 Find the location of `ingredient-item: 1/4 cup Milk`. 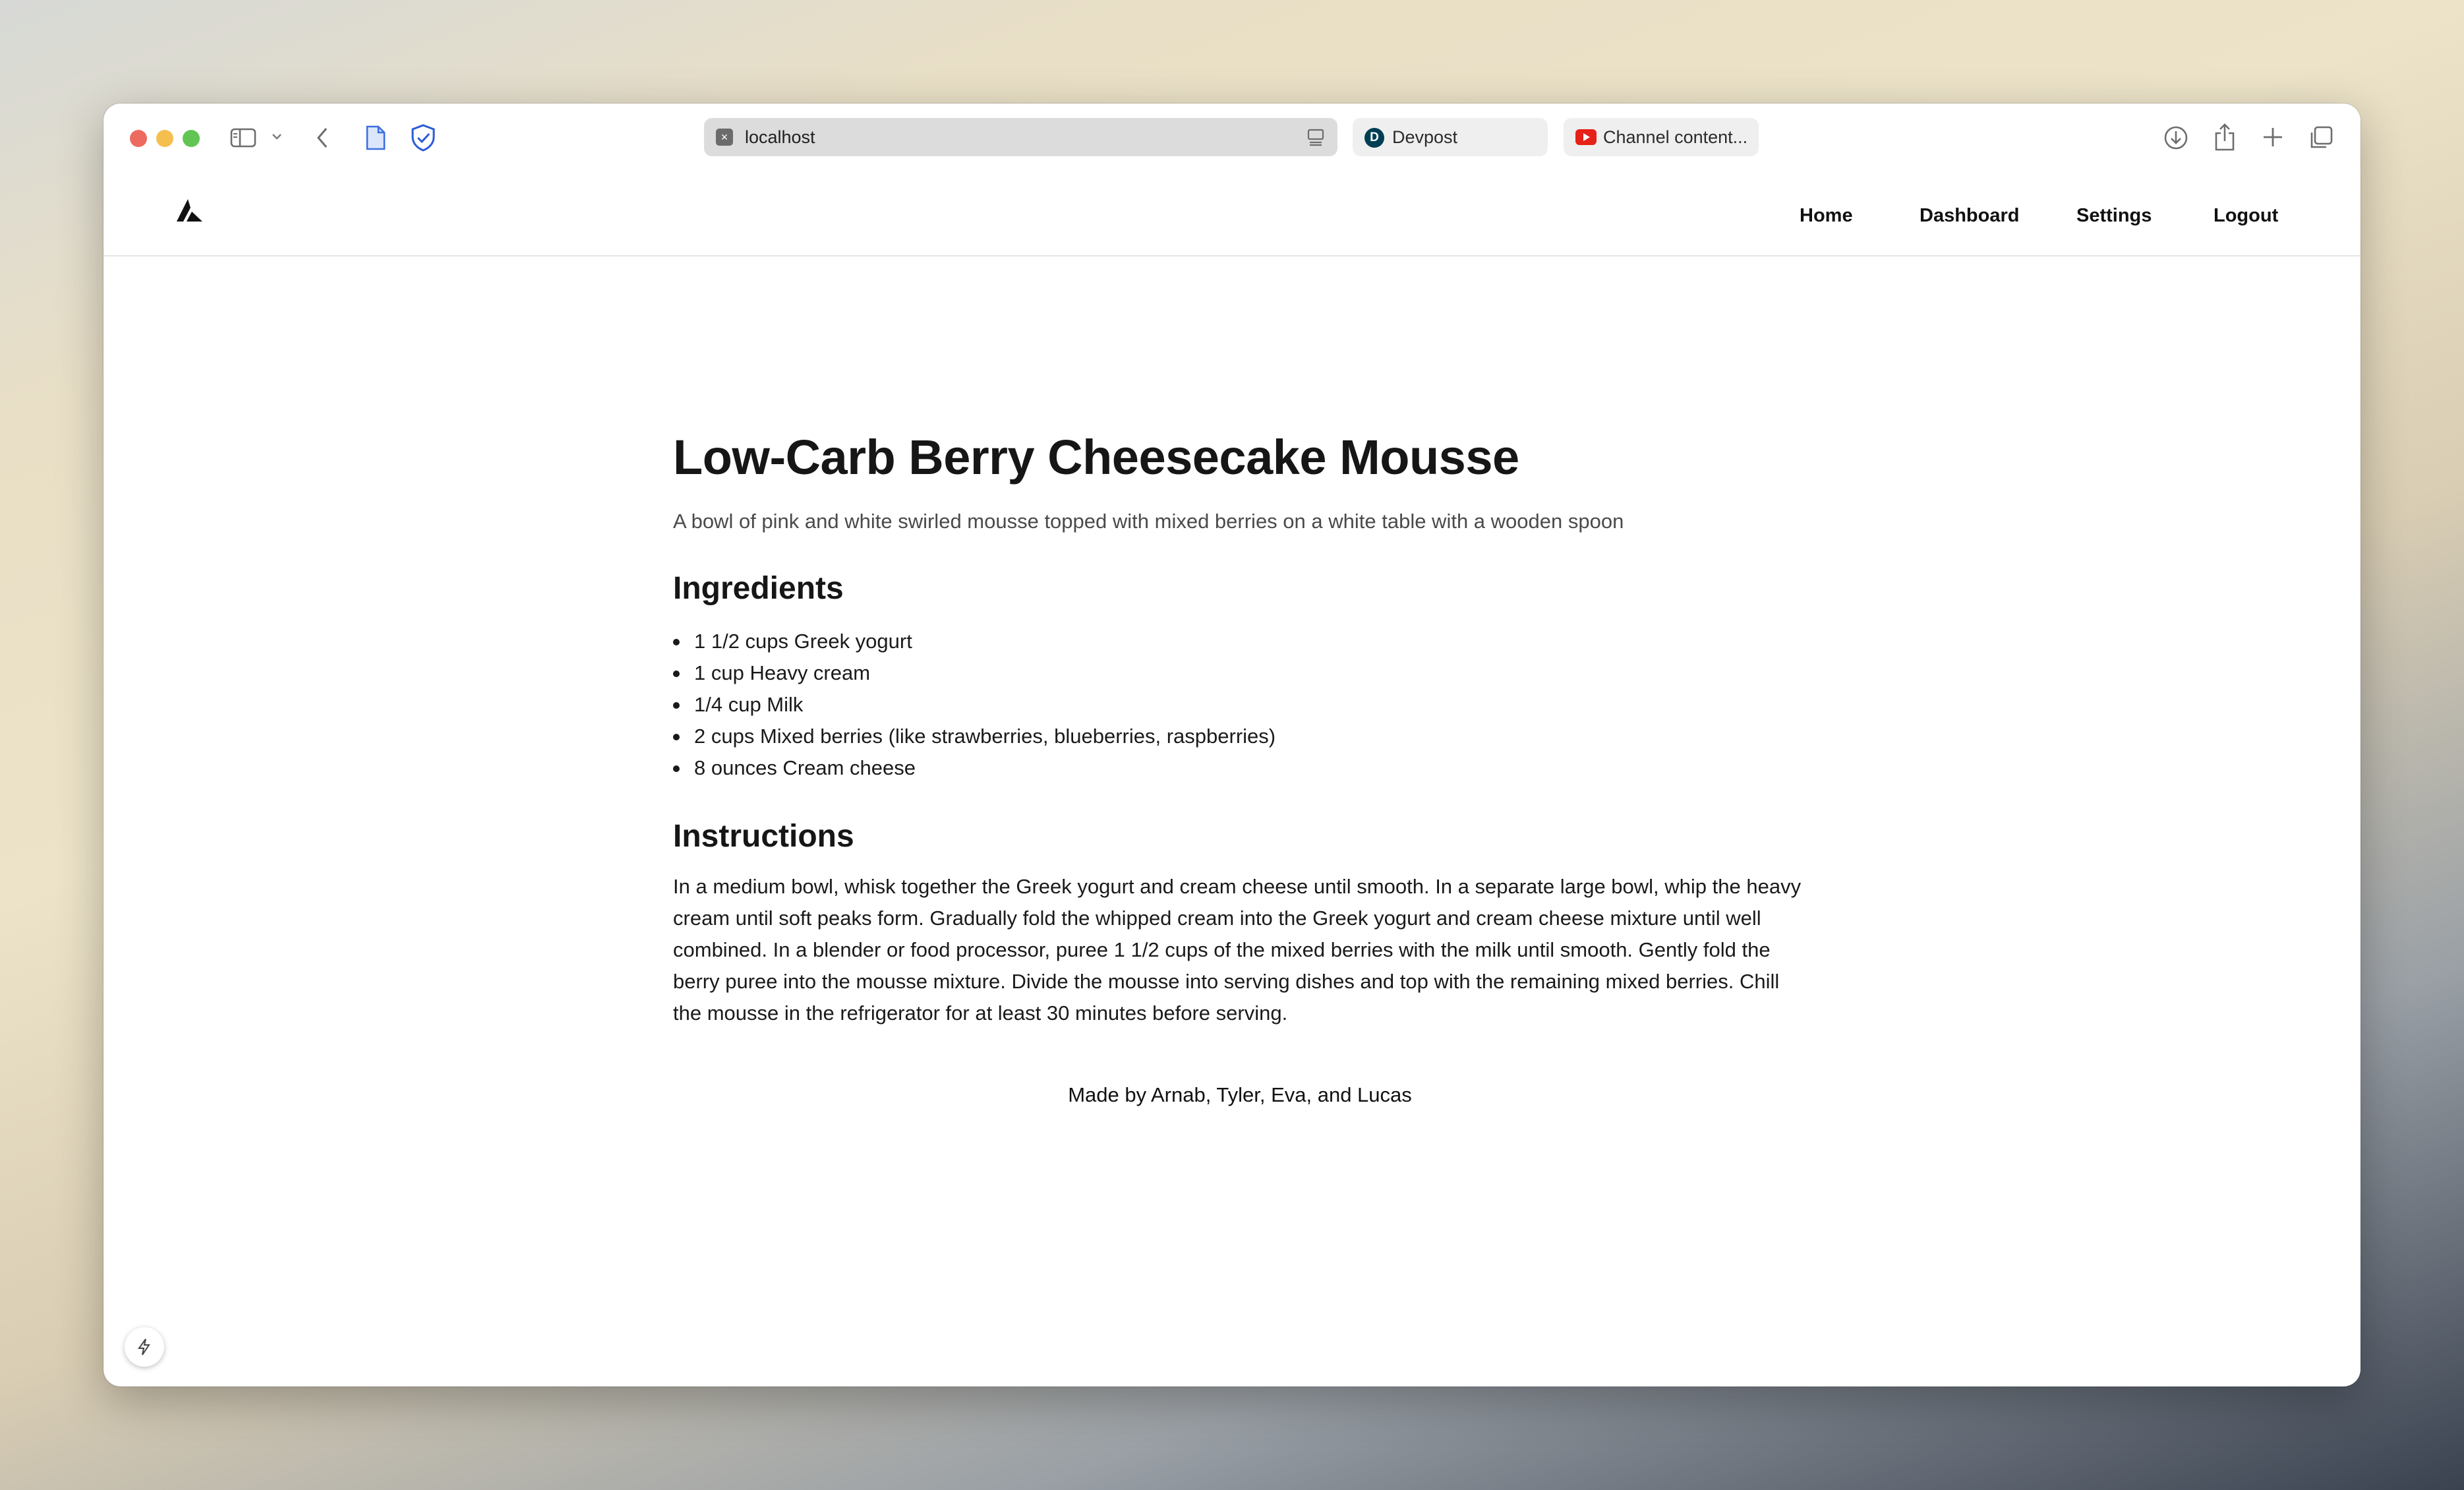

ingredient-item: 1/4 cup Milk is located at coordinates (974, 705).